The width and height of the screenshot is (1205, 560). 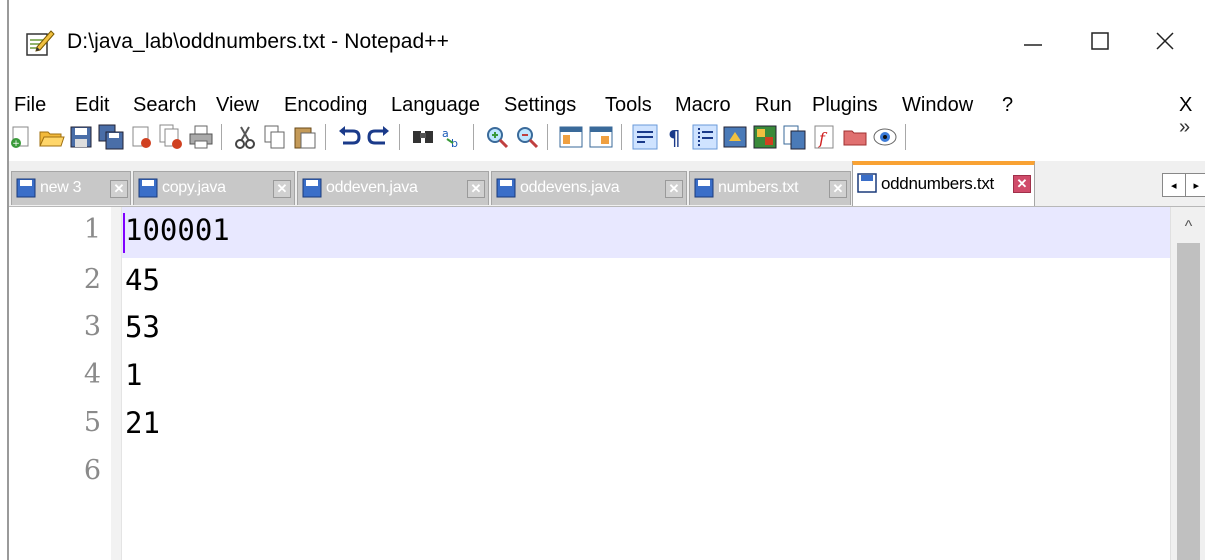 I want to click on find-icon, so click(x=423, y=137).